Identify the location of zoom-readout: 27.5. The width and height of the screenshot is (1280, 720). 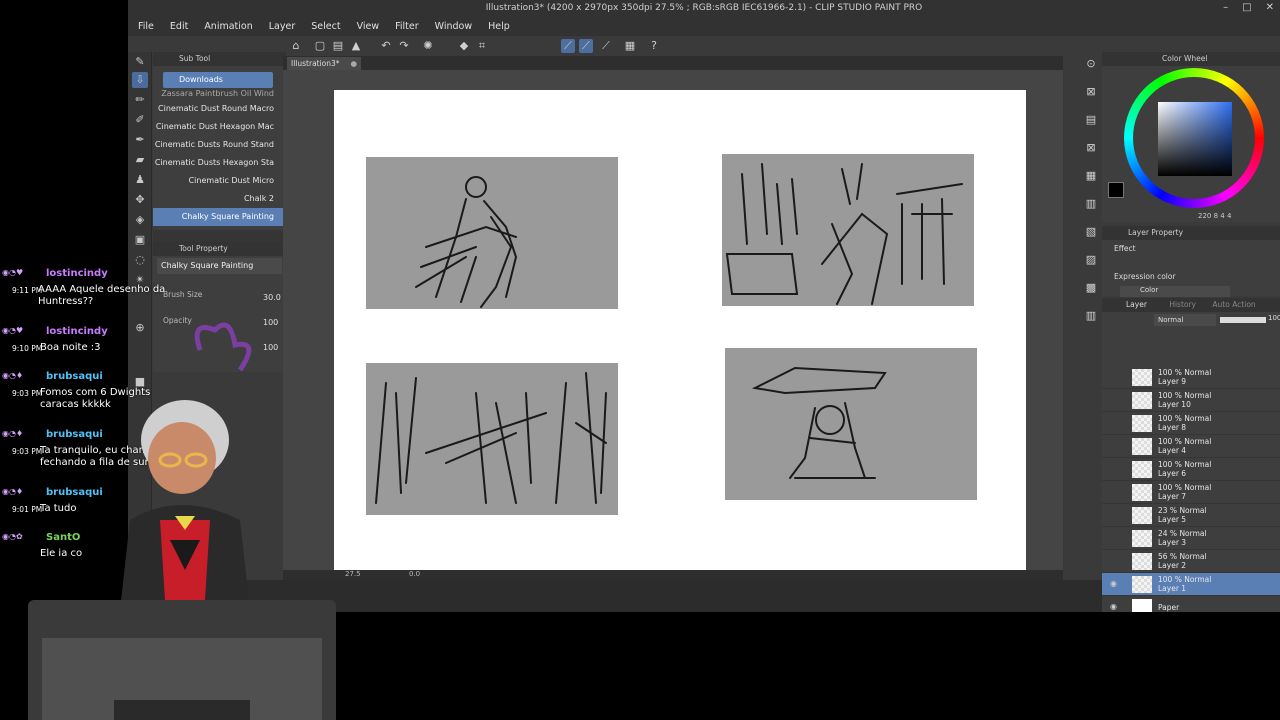
(353, 574).